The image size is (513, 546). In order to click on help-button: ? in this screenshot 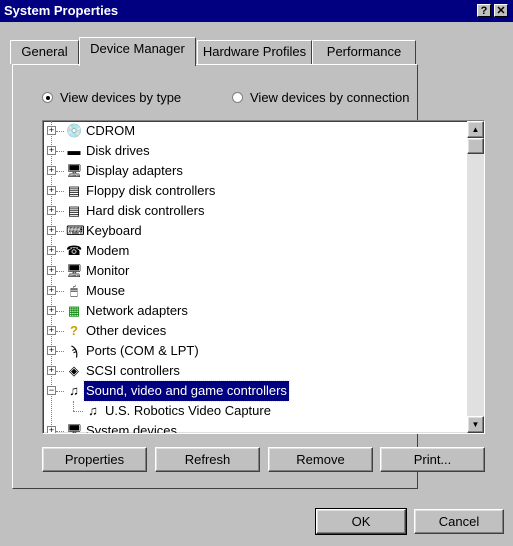, I will do `click(484, 10)`.